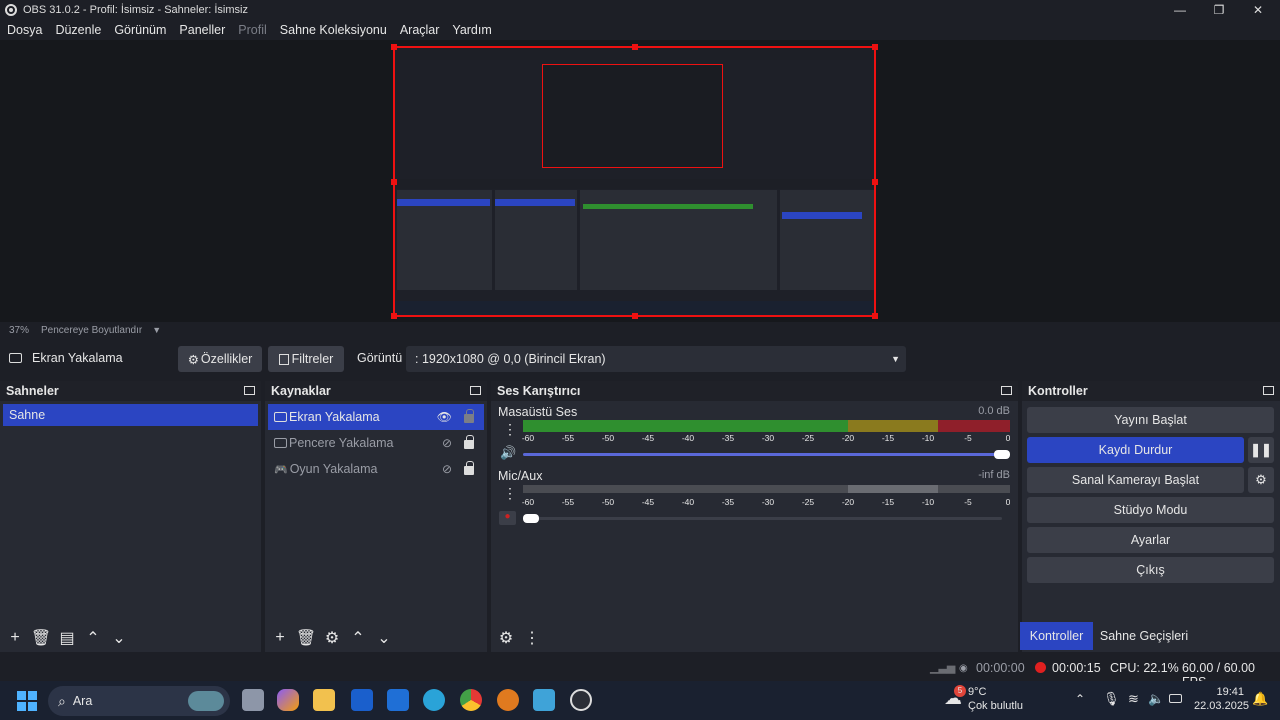 The image size is (1280, 720). Describe the element at coordinates (444, 417) in the screenshot. I see `eye-icon: 👁` at that location.